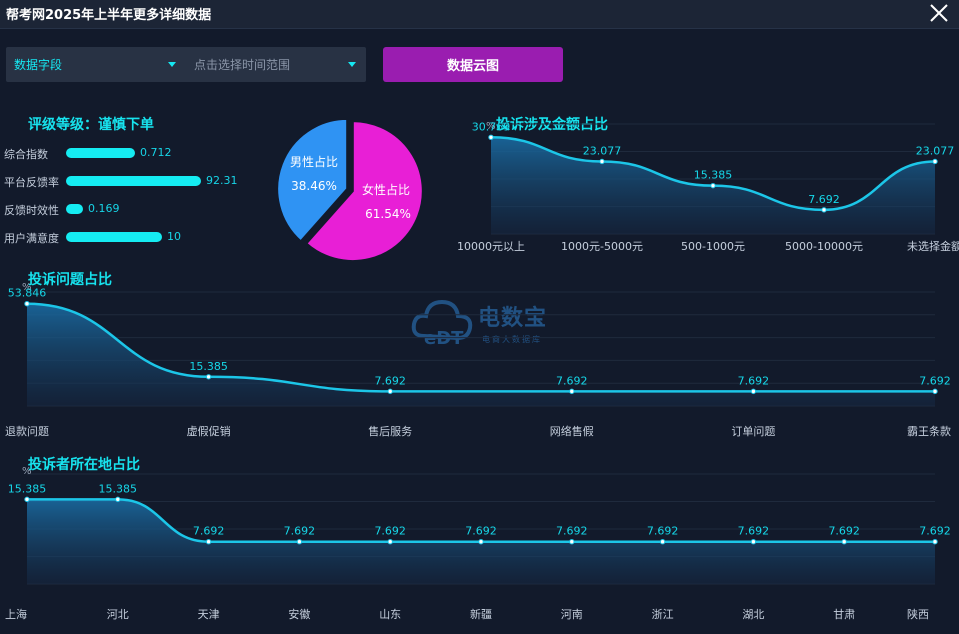 The width and height of the screenshot is (959, 634). What do you see at coordinates (388, 214) in the screenshot?
I see `pie-value: 61.54%` at bounding box center [388, 214].